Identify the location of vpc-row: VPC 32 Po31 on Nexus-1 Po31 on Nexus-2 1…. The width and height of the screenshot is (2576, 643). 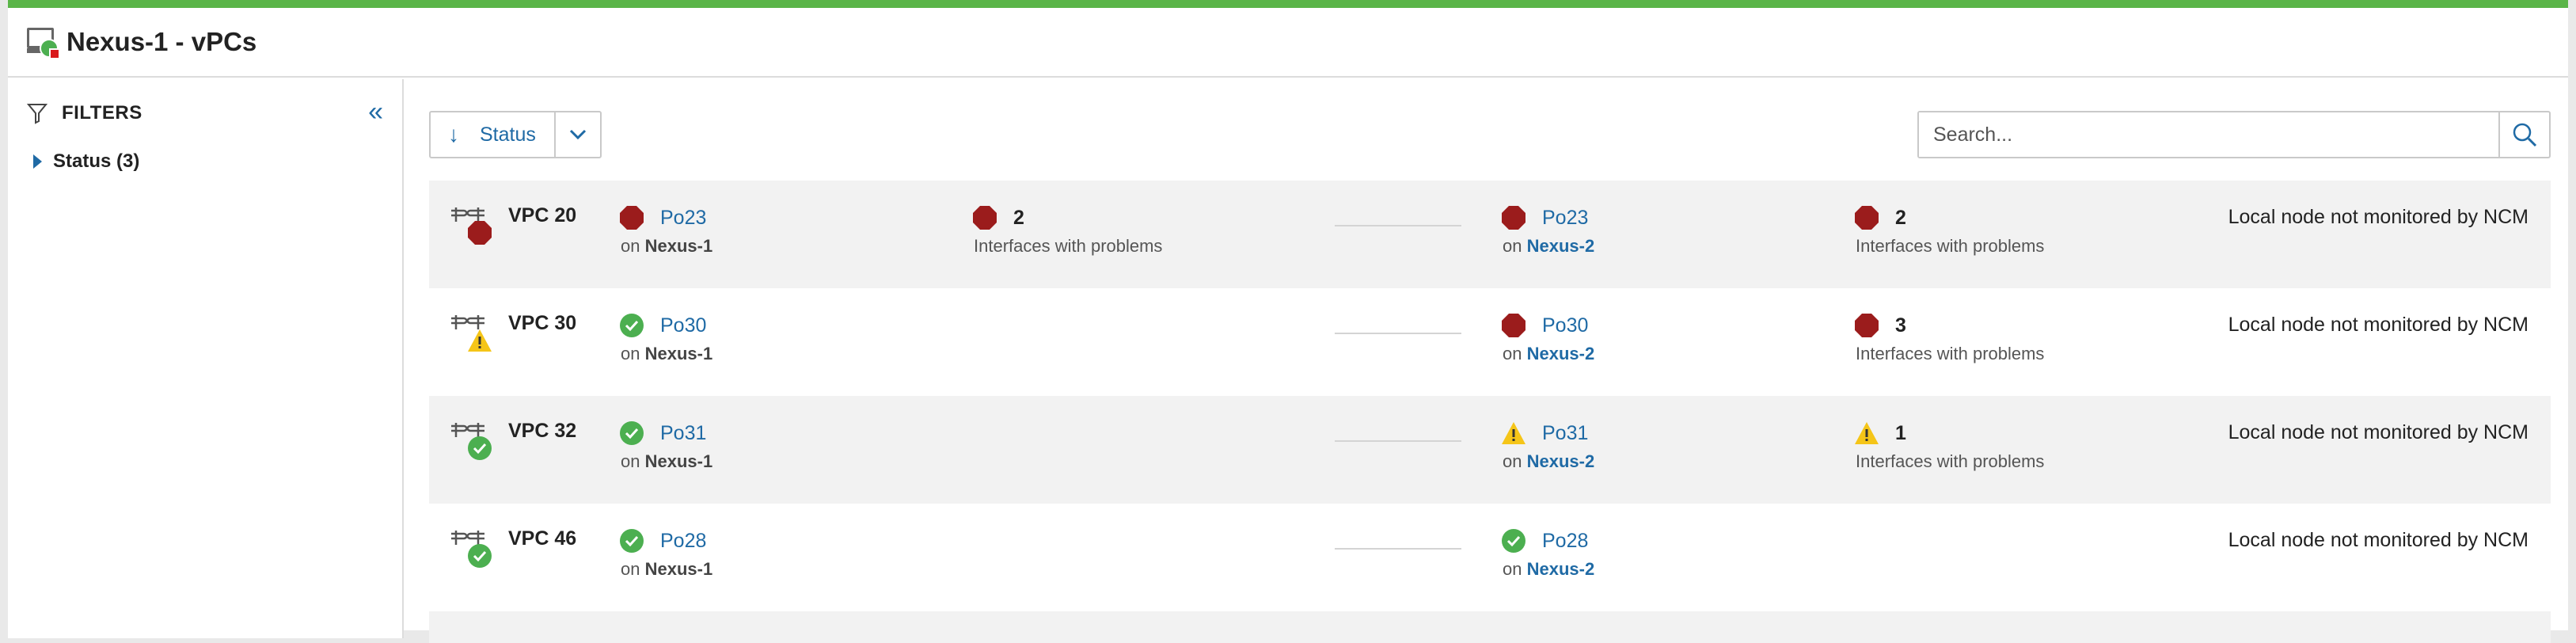
(1490, 450).